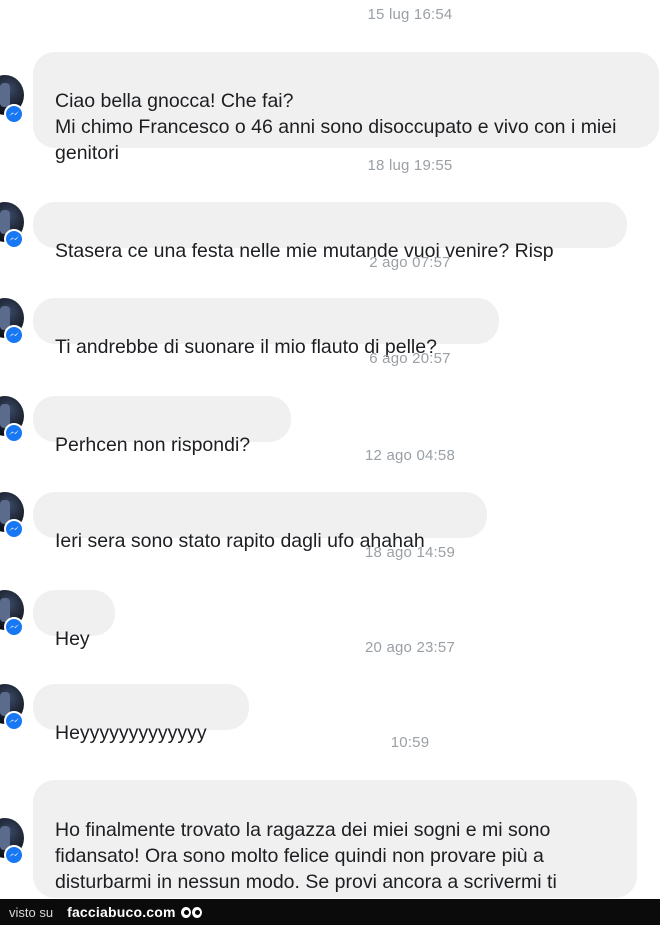 This screenshot has width=660, height=925. Describe the element at coordinates (410, 742) in the screenshot. I see `timestamp: 10:59` at that location.